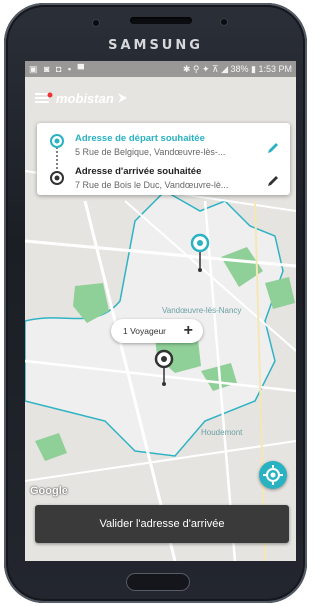 This screenshot has width=320, height=606. I want to click on traveler-selector: 1 Voyageur +, so click(157, 331).